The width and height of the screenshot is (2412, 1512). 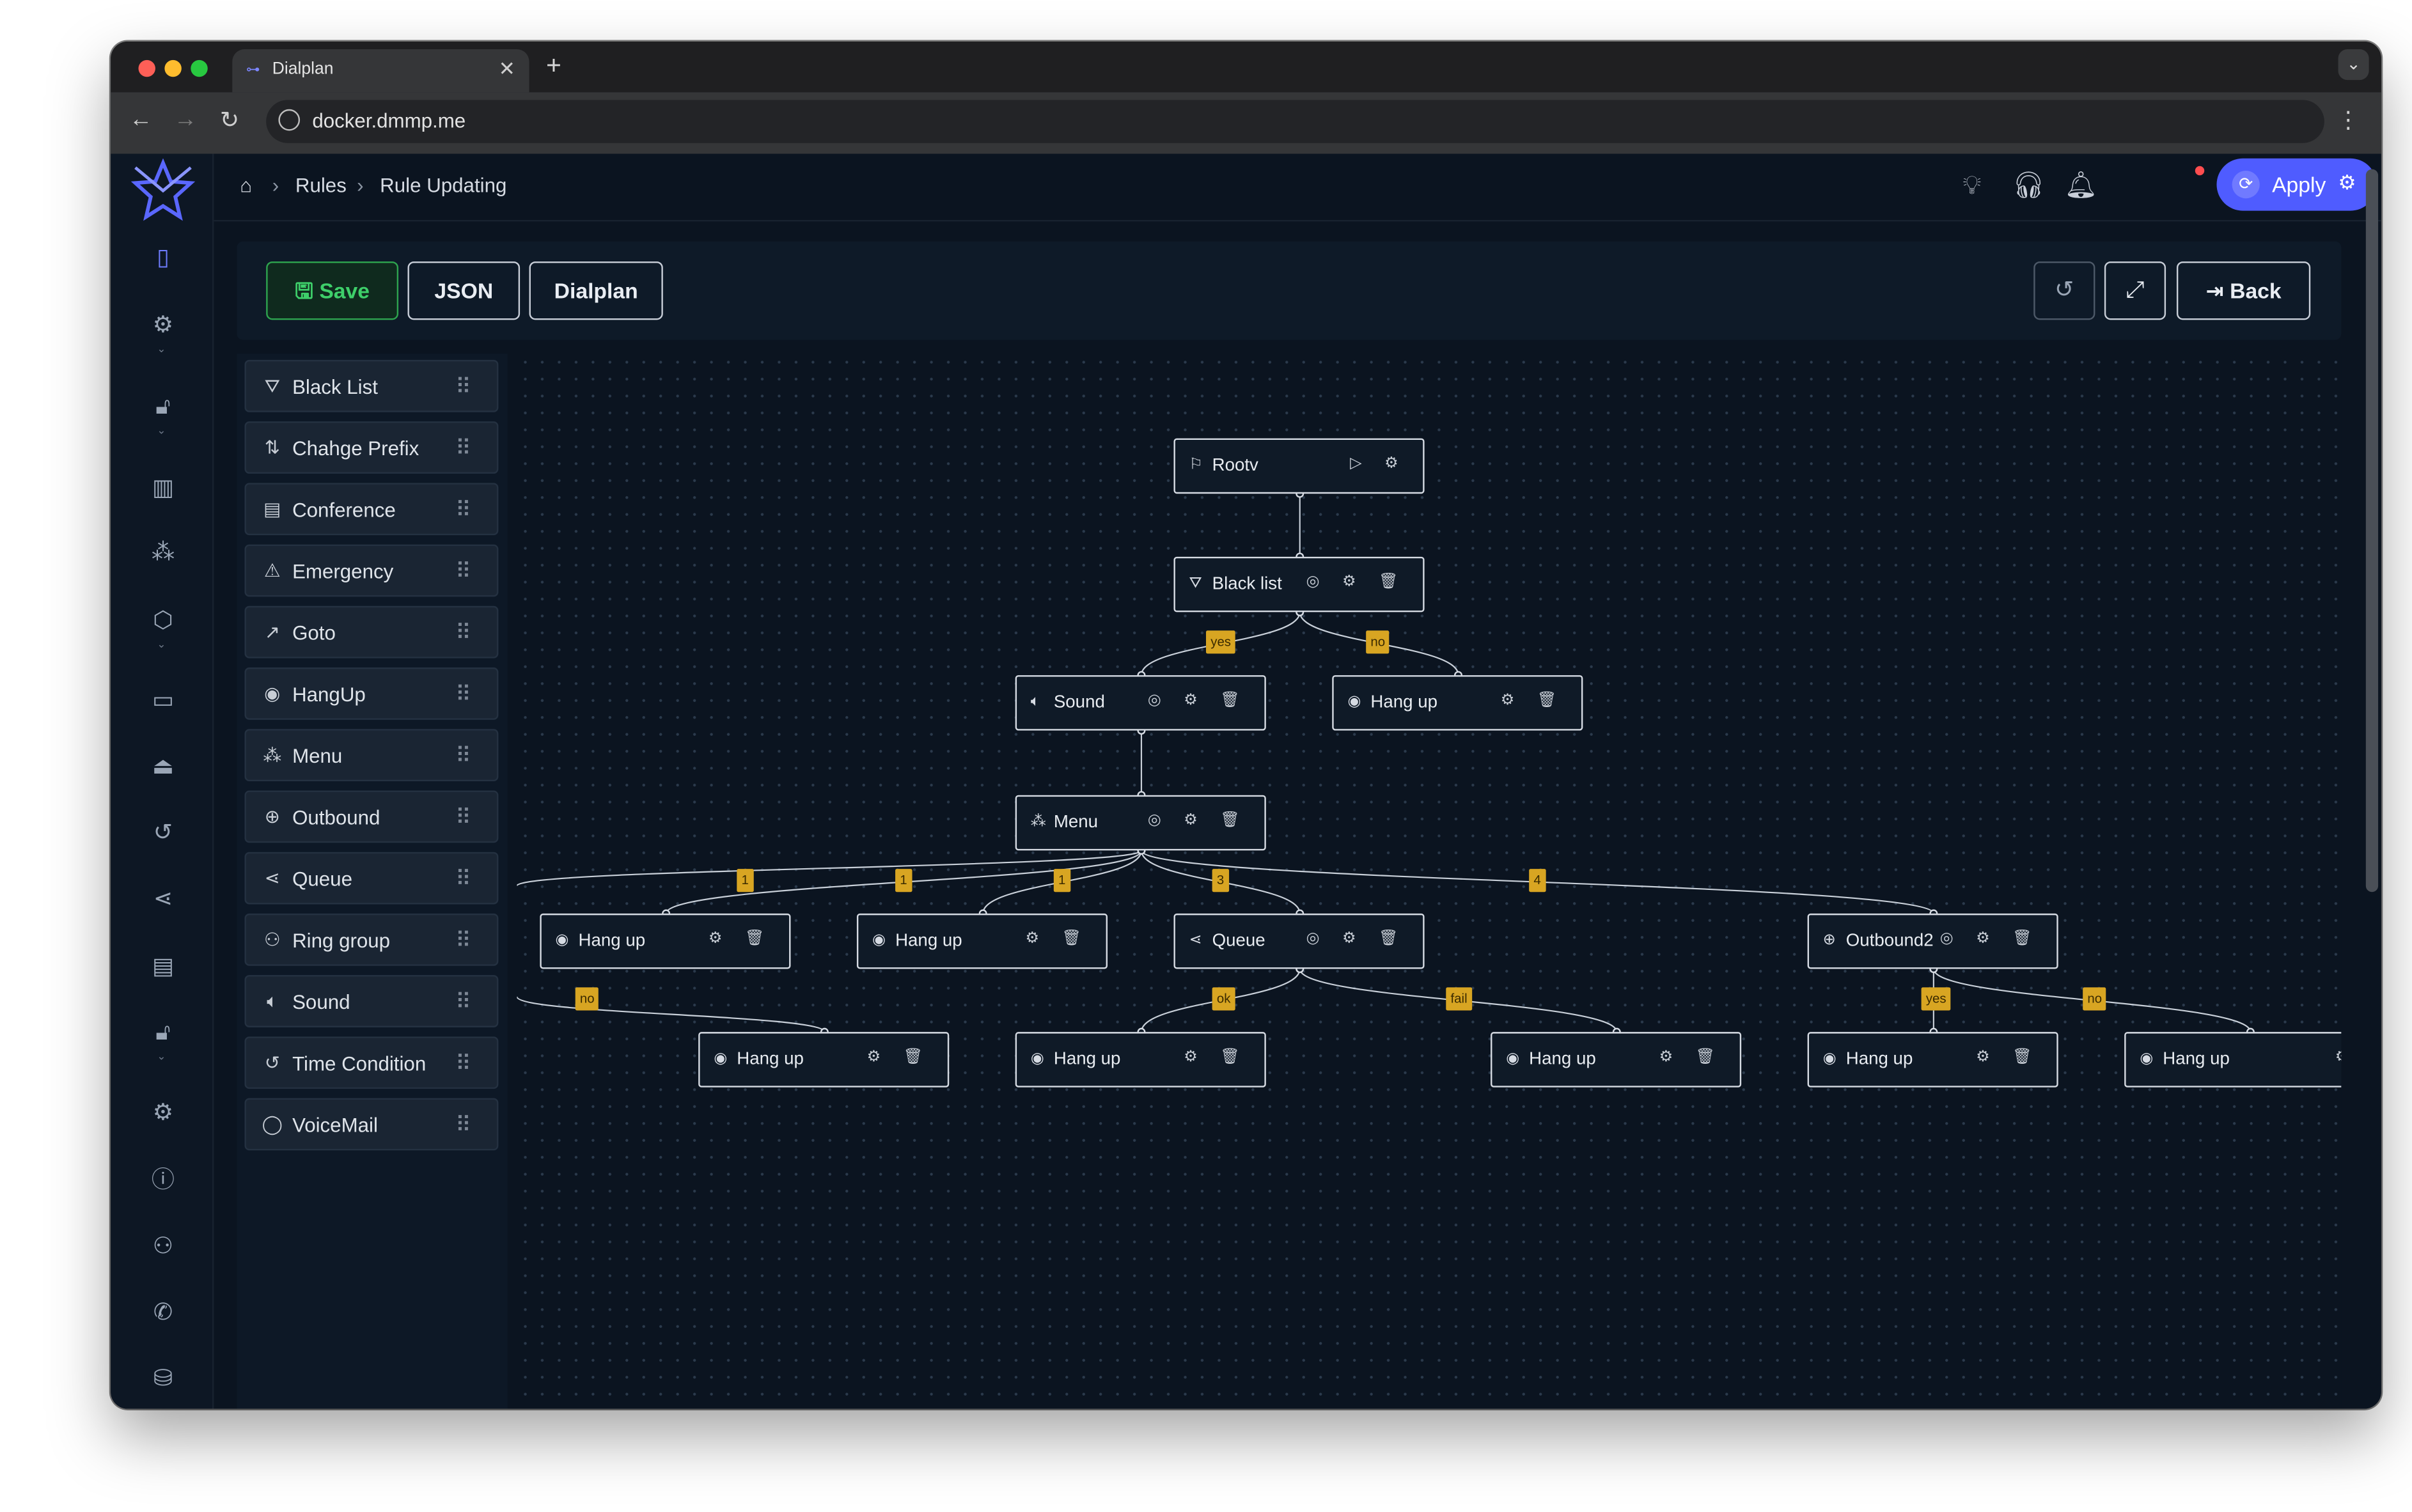 I want to click on save-button: 🖫︎ Save, so click(x=333, y=290).